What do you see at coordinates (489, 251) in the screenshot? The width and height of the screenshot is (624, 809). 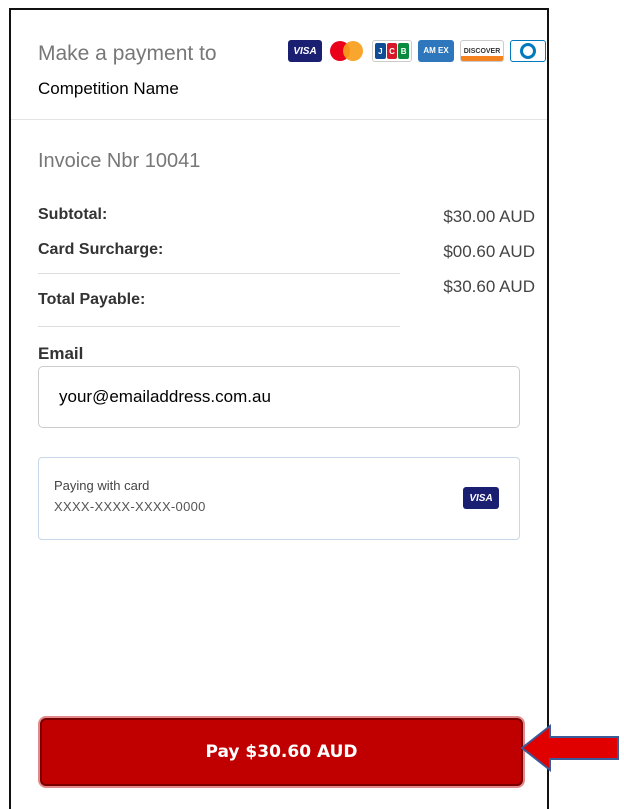 I see `surcharge-value: $00.60 AUD` at bounding box center [489, 251].